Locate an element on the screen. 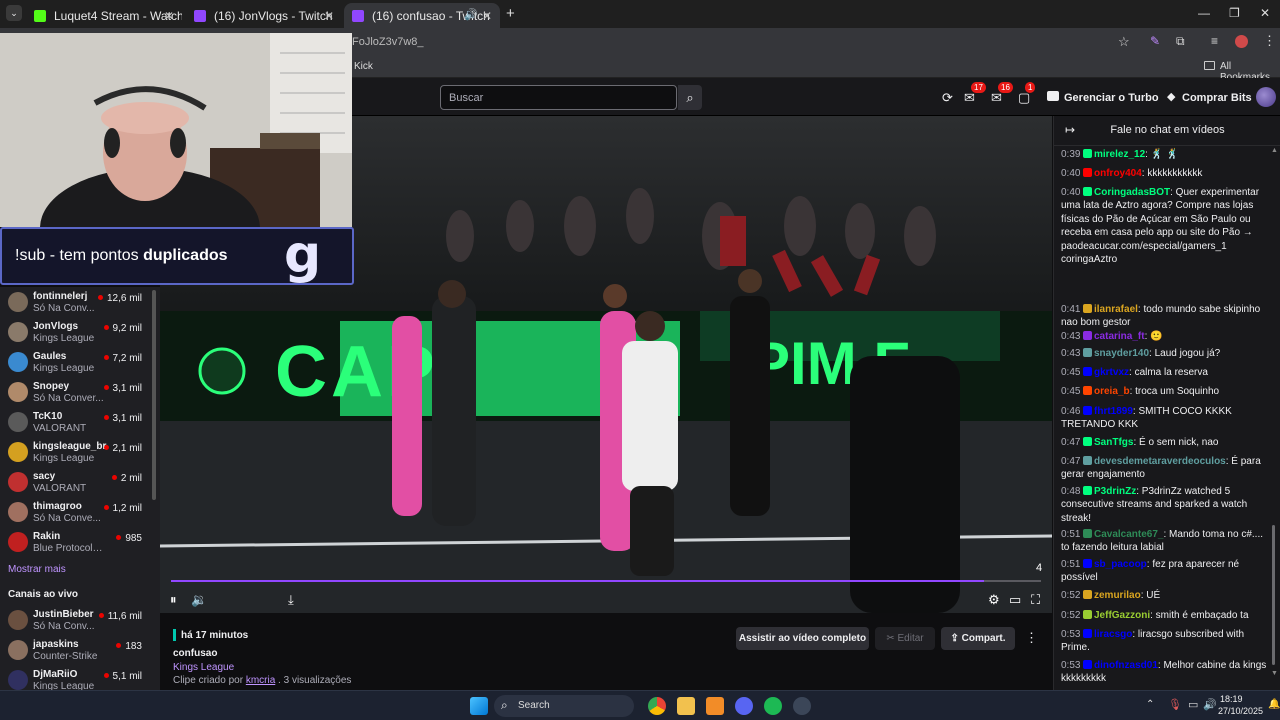  collapse-chat-icon: ↦ is located at coordinates (1070, 130).